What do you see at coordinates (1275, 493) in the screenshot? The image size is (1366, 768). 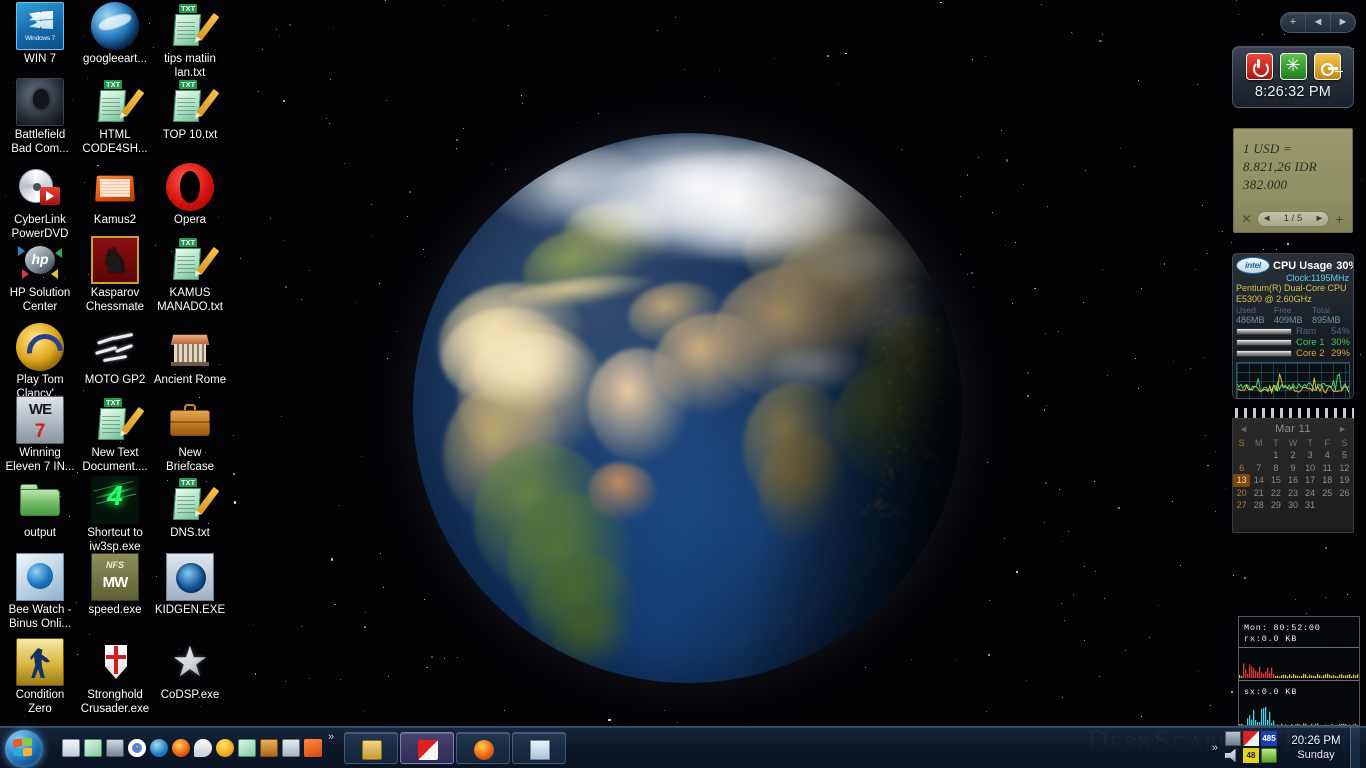 I see `calendar-day-22: 22` at bounding box center [1275, 493].